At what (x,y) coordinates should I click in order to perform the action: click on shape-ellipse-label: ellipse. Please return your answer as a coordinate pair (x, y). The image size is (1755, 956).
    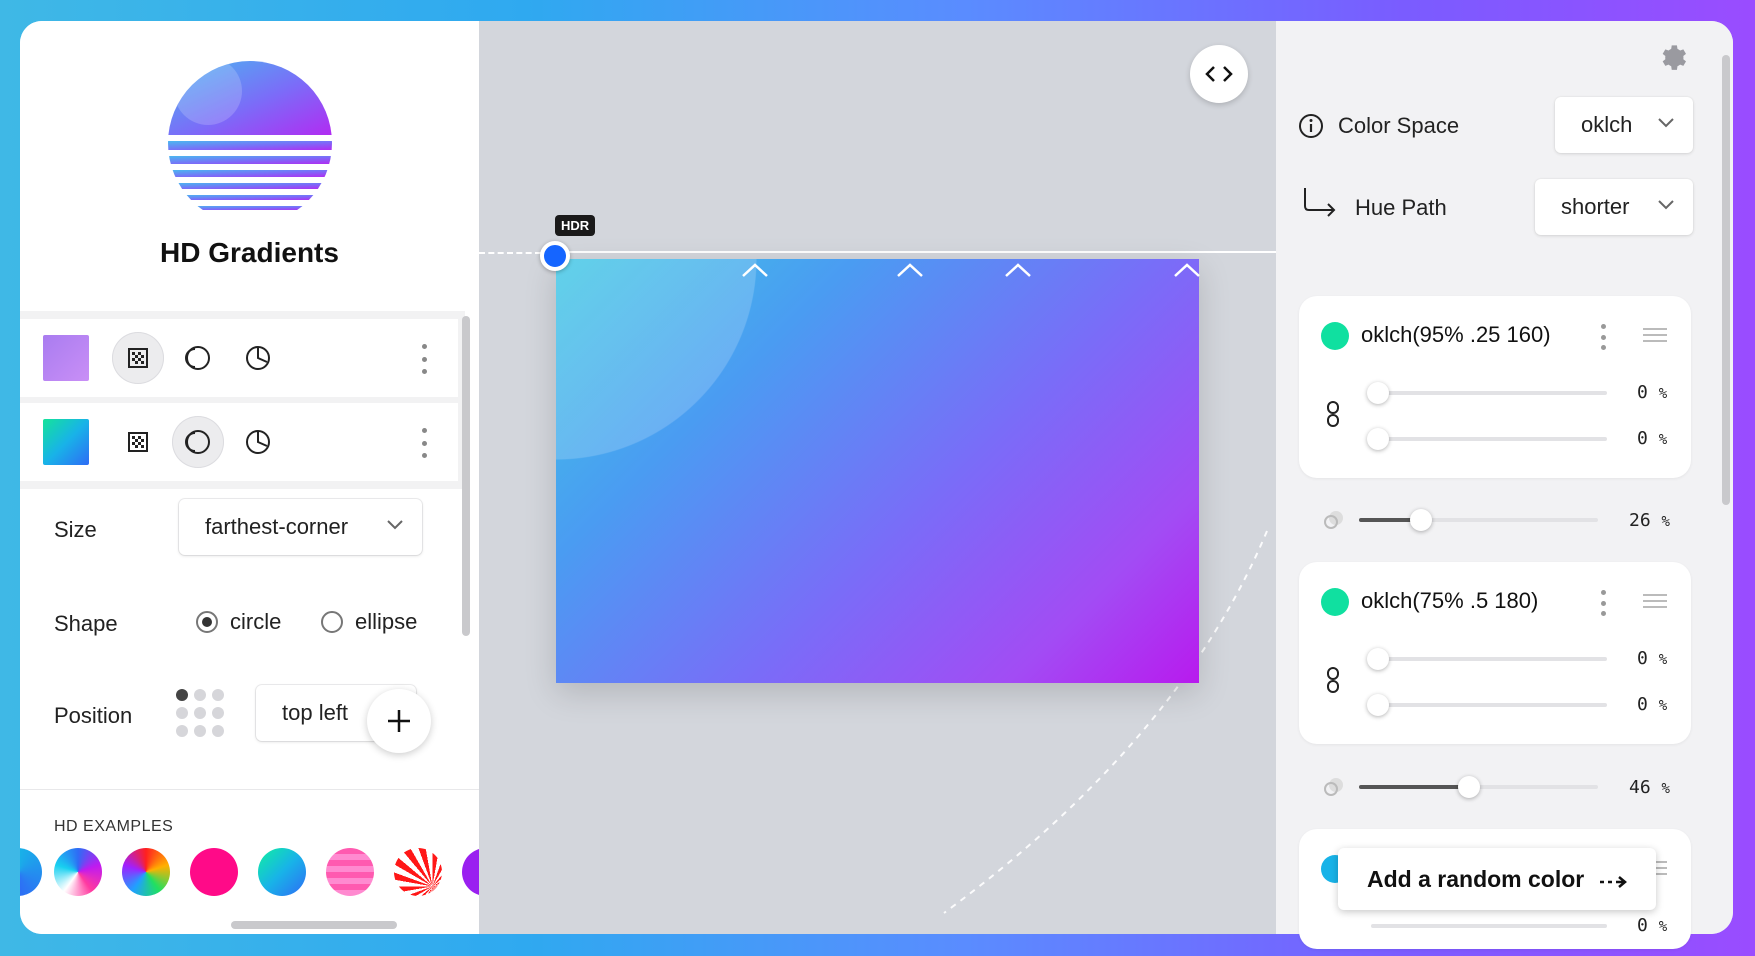
    Looking at the image, I should click on (386, 621).